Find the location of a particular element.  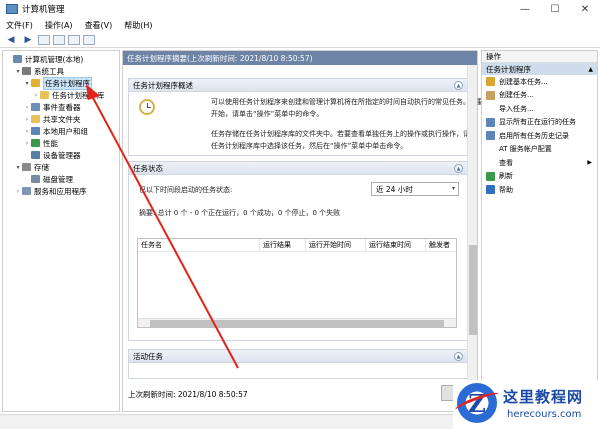

status-summary: 摘要: 总计 0 个 - 0 个正在运行，0 个成功，0 个停止，0 个失败 is located at coordinates (240, 213).